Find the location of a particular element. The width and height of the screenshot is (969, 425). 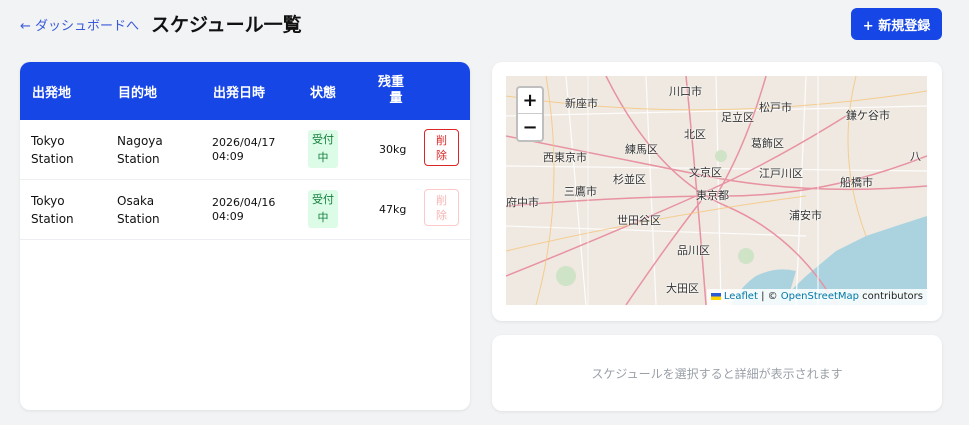

map-label: 鎌ケ谷市 is located at coordinates (868, 115).